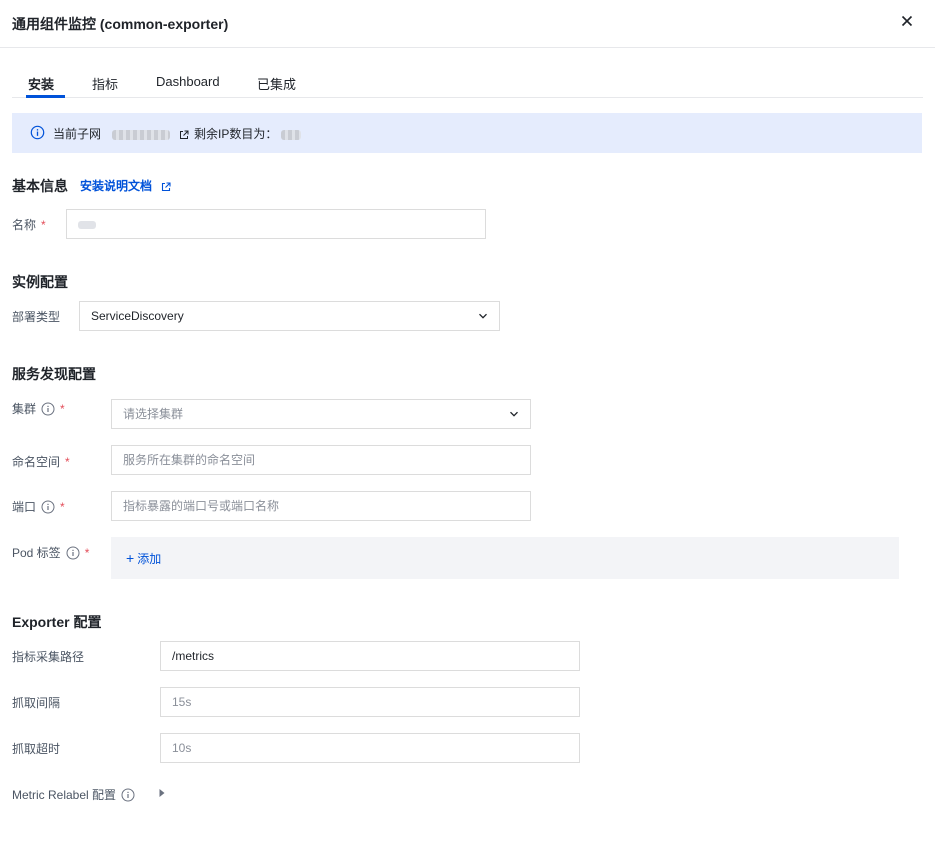 This screenshot has height=861, width=935. What do you see at coordinates (141, 134) in the screenshot?
I see `subnet-name-redacted` at bounding box center [141, 134].